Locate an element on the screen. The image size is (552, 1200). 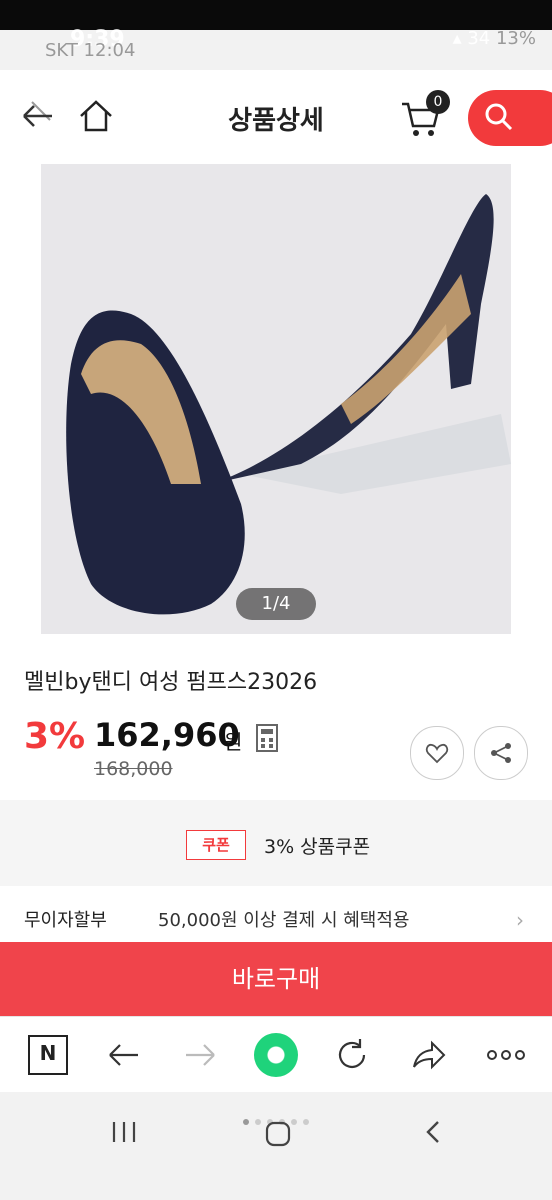
product-name: 멜빈by탠디 여성 펌프스23026 is located at coordinates (171, 682).